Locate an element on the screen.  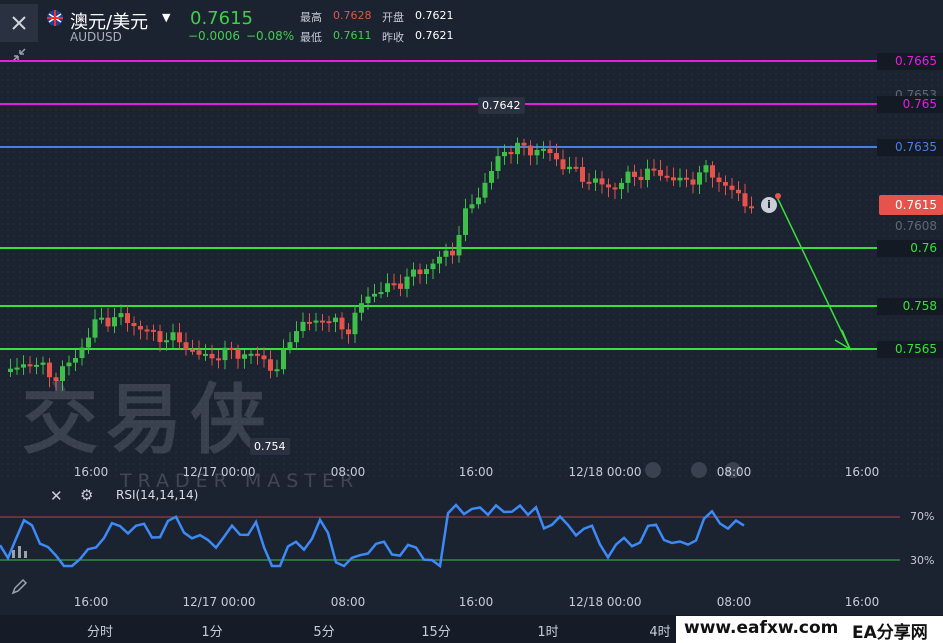
time-tick-lower: 12/18 00:00 is located at coordinates (605, 602).